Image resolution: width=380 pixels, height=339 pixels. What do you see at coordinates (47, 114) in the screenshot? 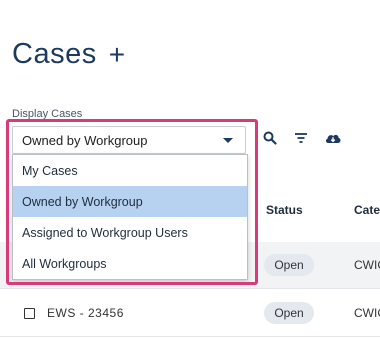
I see `display-cases-label: Display Cases` at bounding box center [47, 114].